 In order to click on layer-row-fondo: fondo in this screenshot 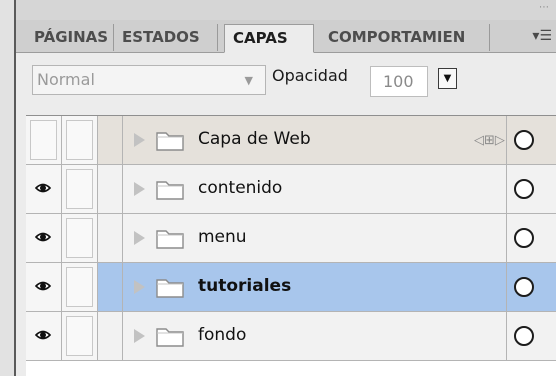, I will do `click(291, 336)`.